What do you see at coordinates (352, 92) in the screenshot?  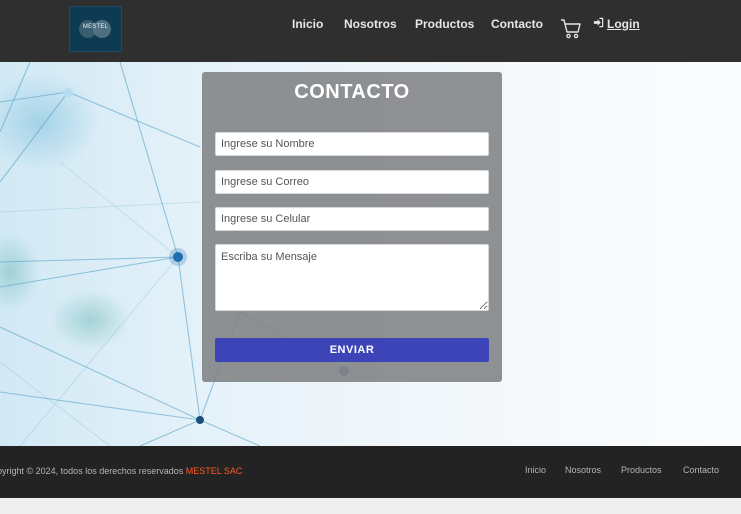 I see `contact-title: CONTACTO` at bounding box center [352, 92].